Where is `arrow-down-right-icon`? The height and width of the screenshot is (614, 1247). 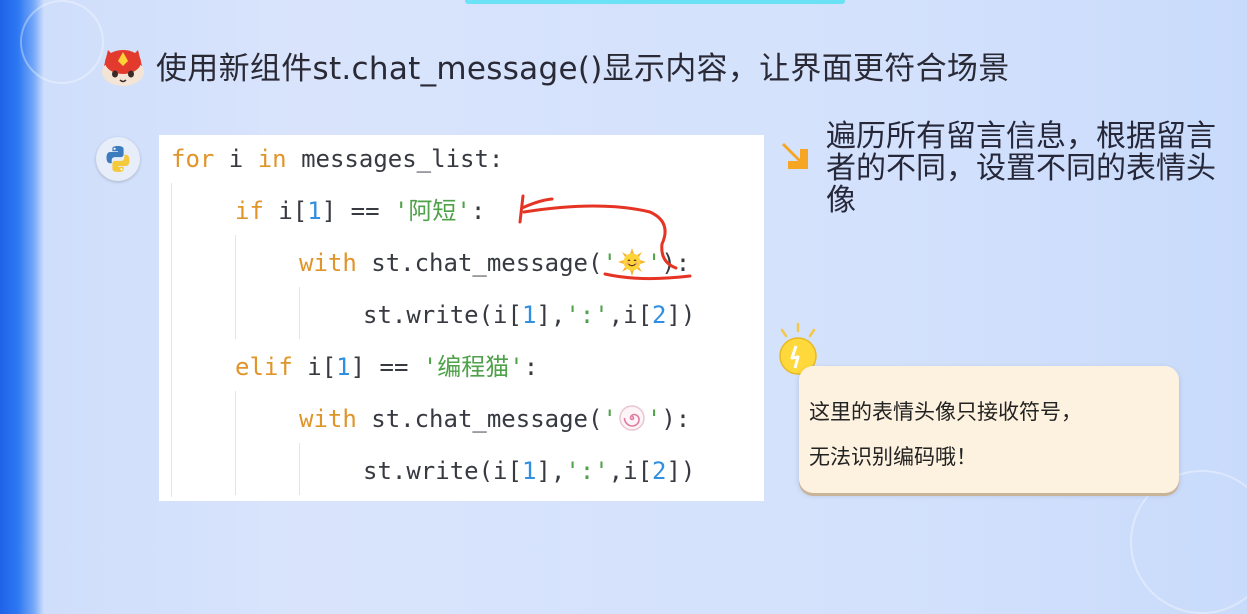 arrow-down-right-icon is located at coordinates (797, 155).